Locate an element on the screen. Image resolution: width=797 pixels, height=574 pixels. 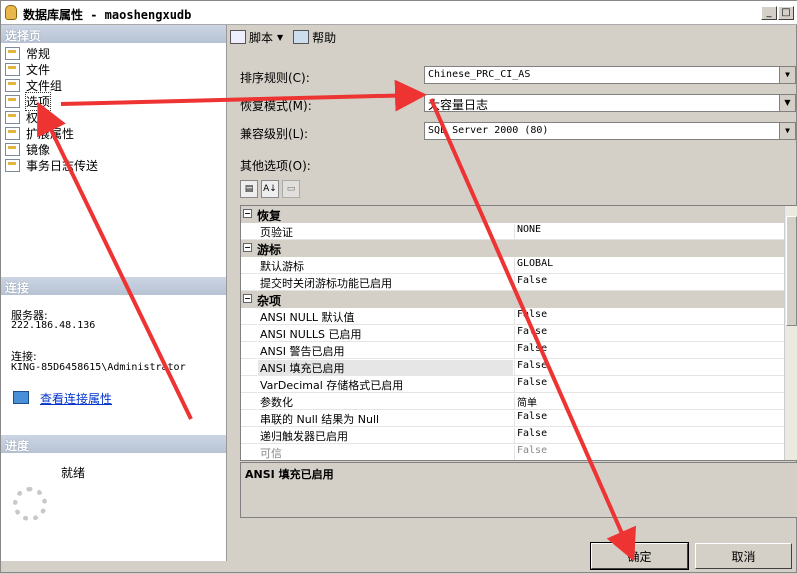
collation-value: Chinese_PRC_CI_AS is located at coordinates (479, 74).